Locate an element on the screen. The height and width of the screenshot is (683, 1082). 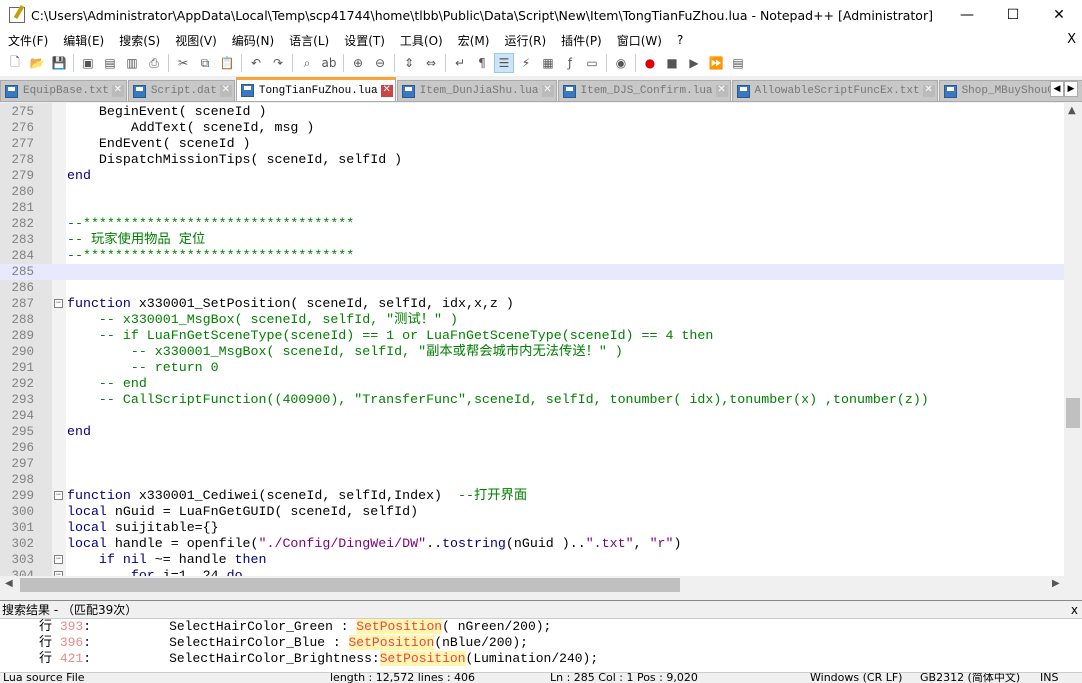
indent-guide-icon: ☰ is located at coordinates (504, 63).